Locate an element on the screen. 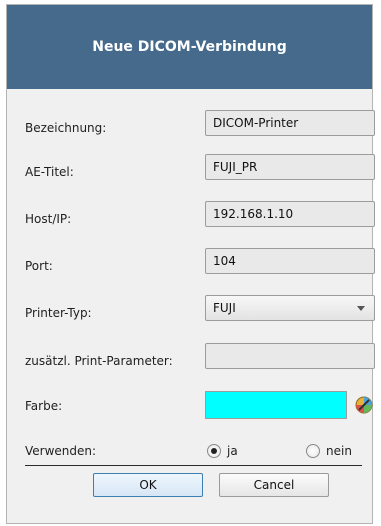 The image size is (381, 526). chevron-down-icon is located at coordinates (361, 308).